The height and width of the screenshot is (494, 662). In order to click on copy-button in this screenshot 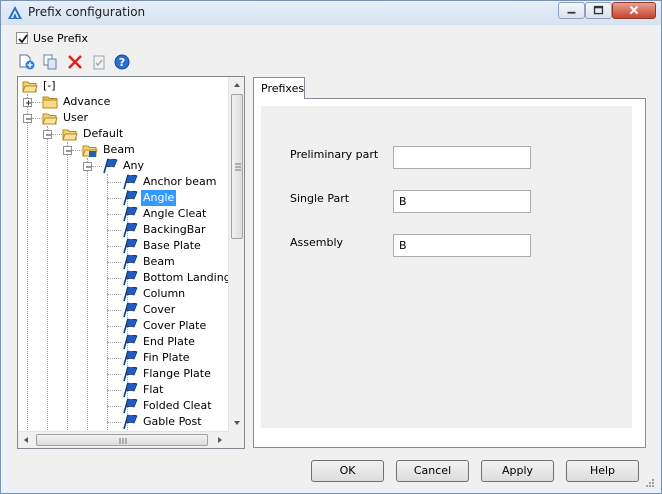, I will do `click(51, 62)`.